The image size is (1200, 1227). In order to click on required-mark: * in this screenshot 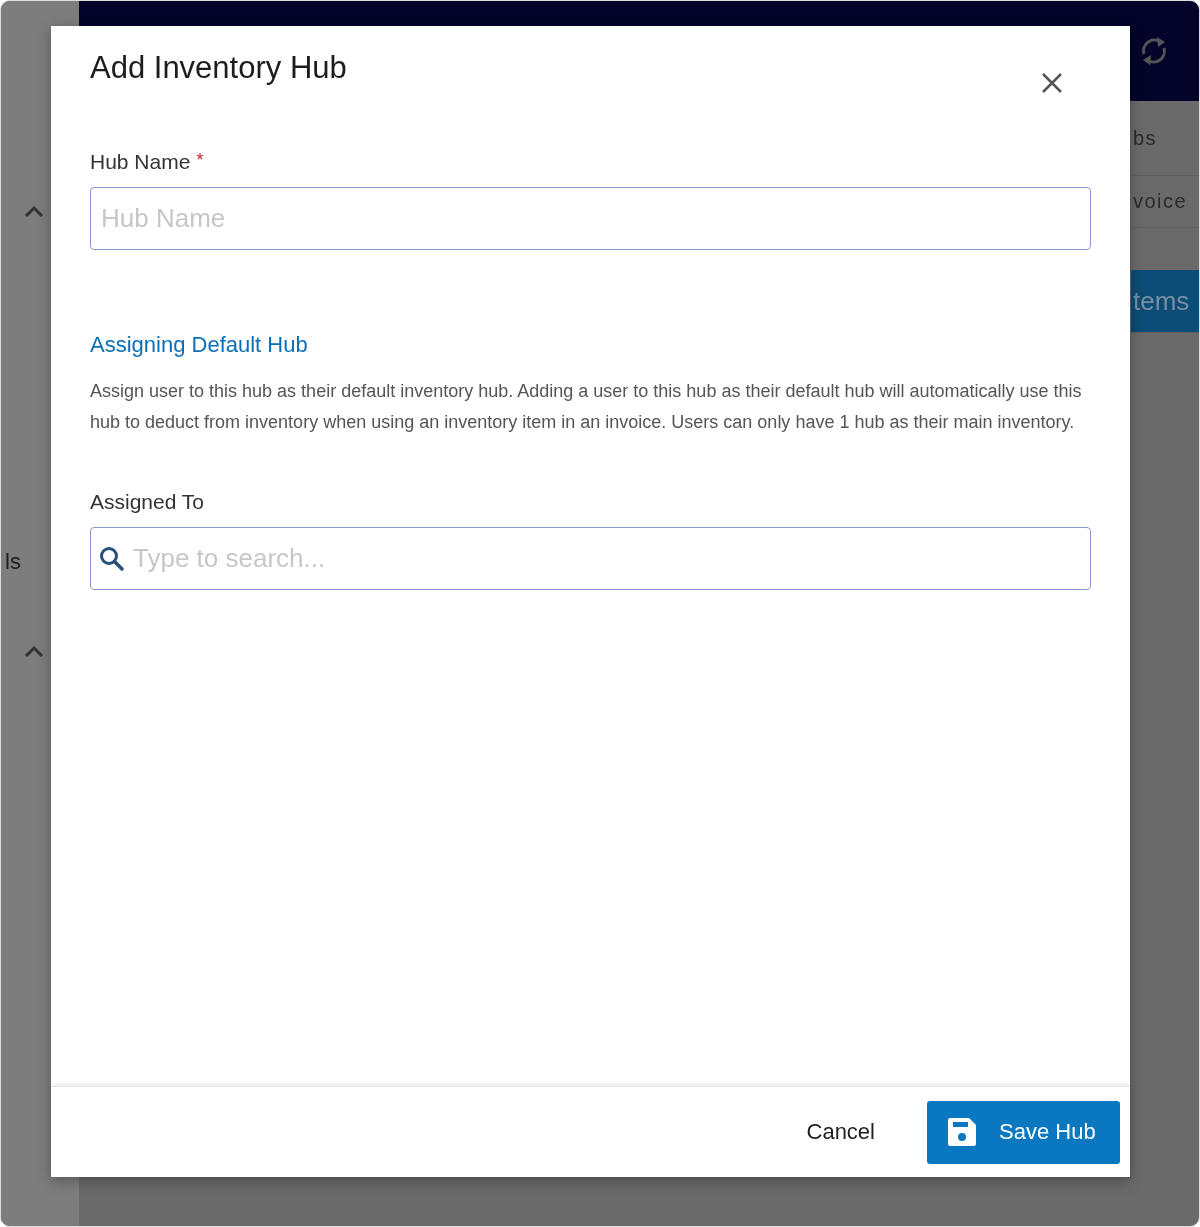, I will do `click(200, 160)`.